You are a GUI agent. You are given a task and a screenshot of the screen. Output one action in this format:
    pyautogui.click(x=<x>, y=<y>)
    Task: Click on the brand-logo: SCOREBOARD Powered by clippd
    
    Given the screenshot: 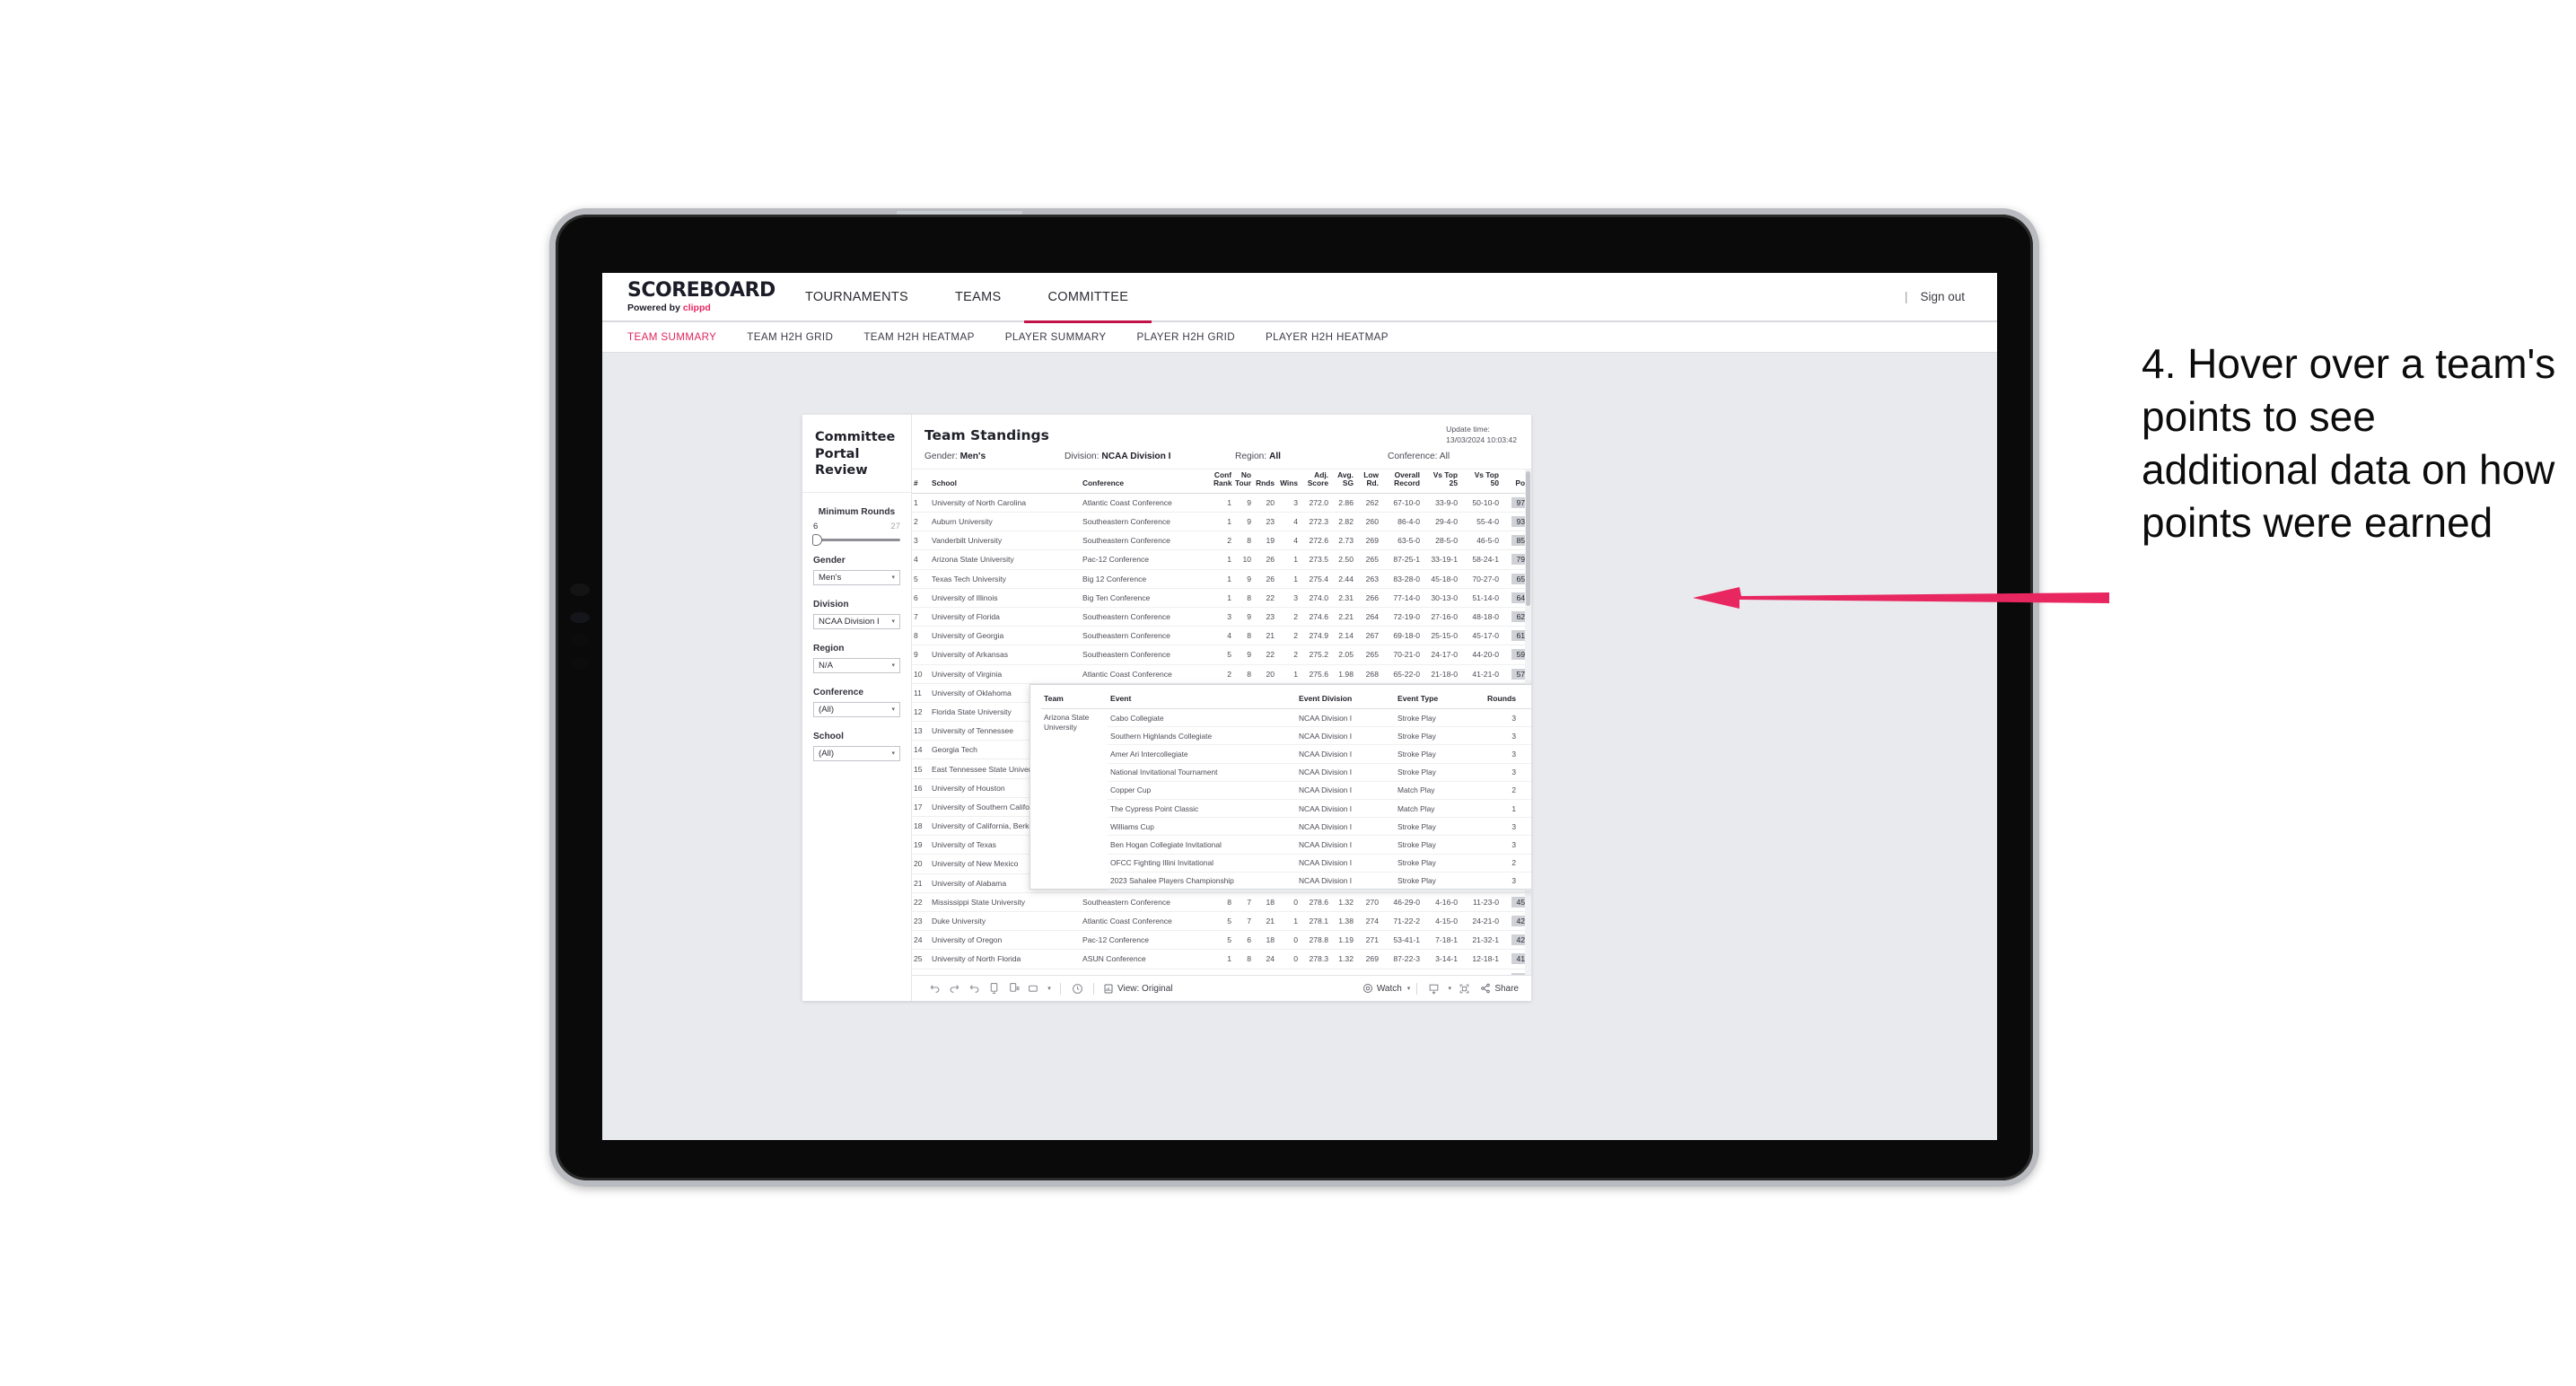 What is the action you would take?
    pyautogui.click(x=692, y=296)
    